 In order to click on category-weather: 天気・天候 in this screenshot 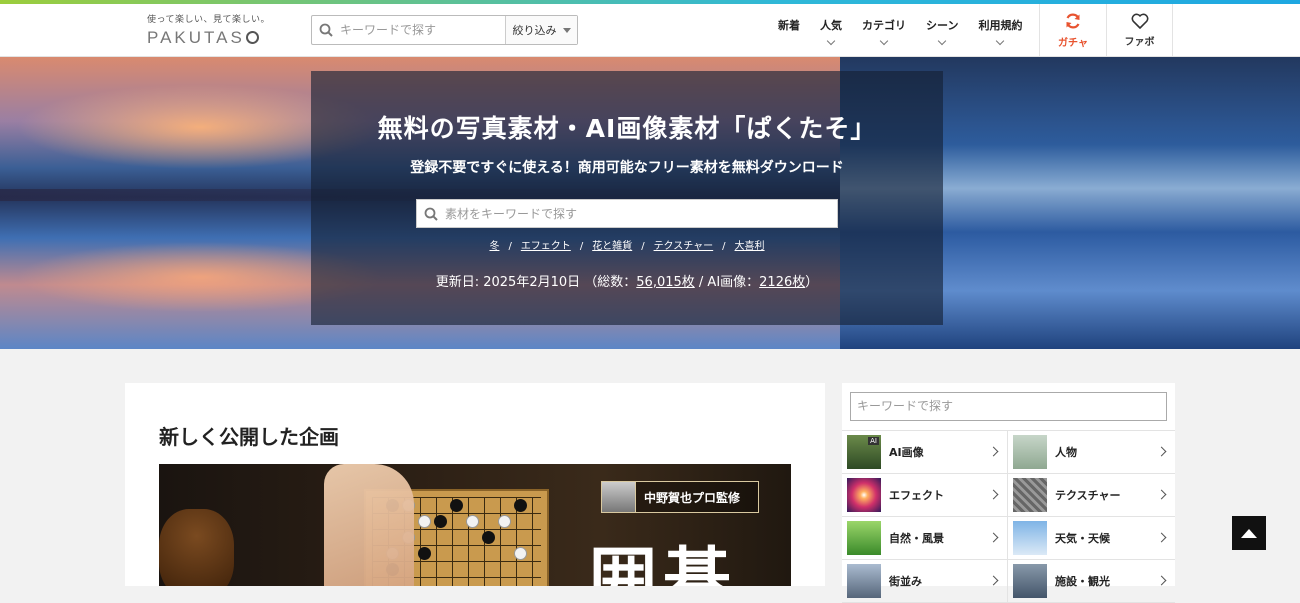, I will do `click(1091, 538)`.